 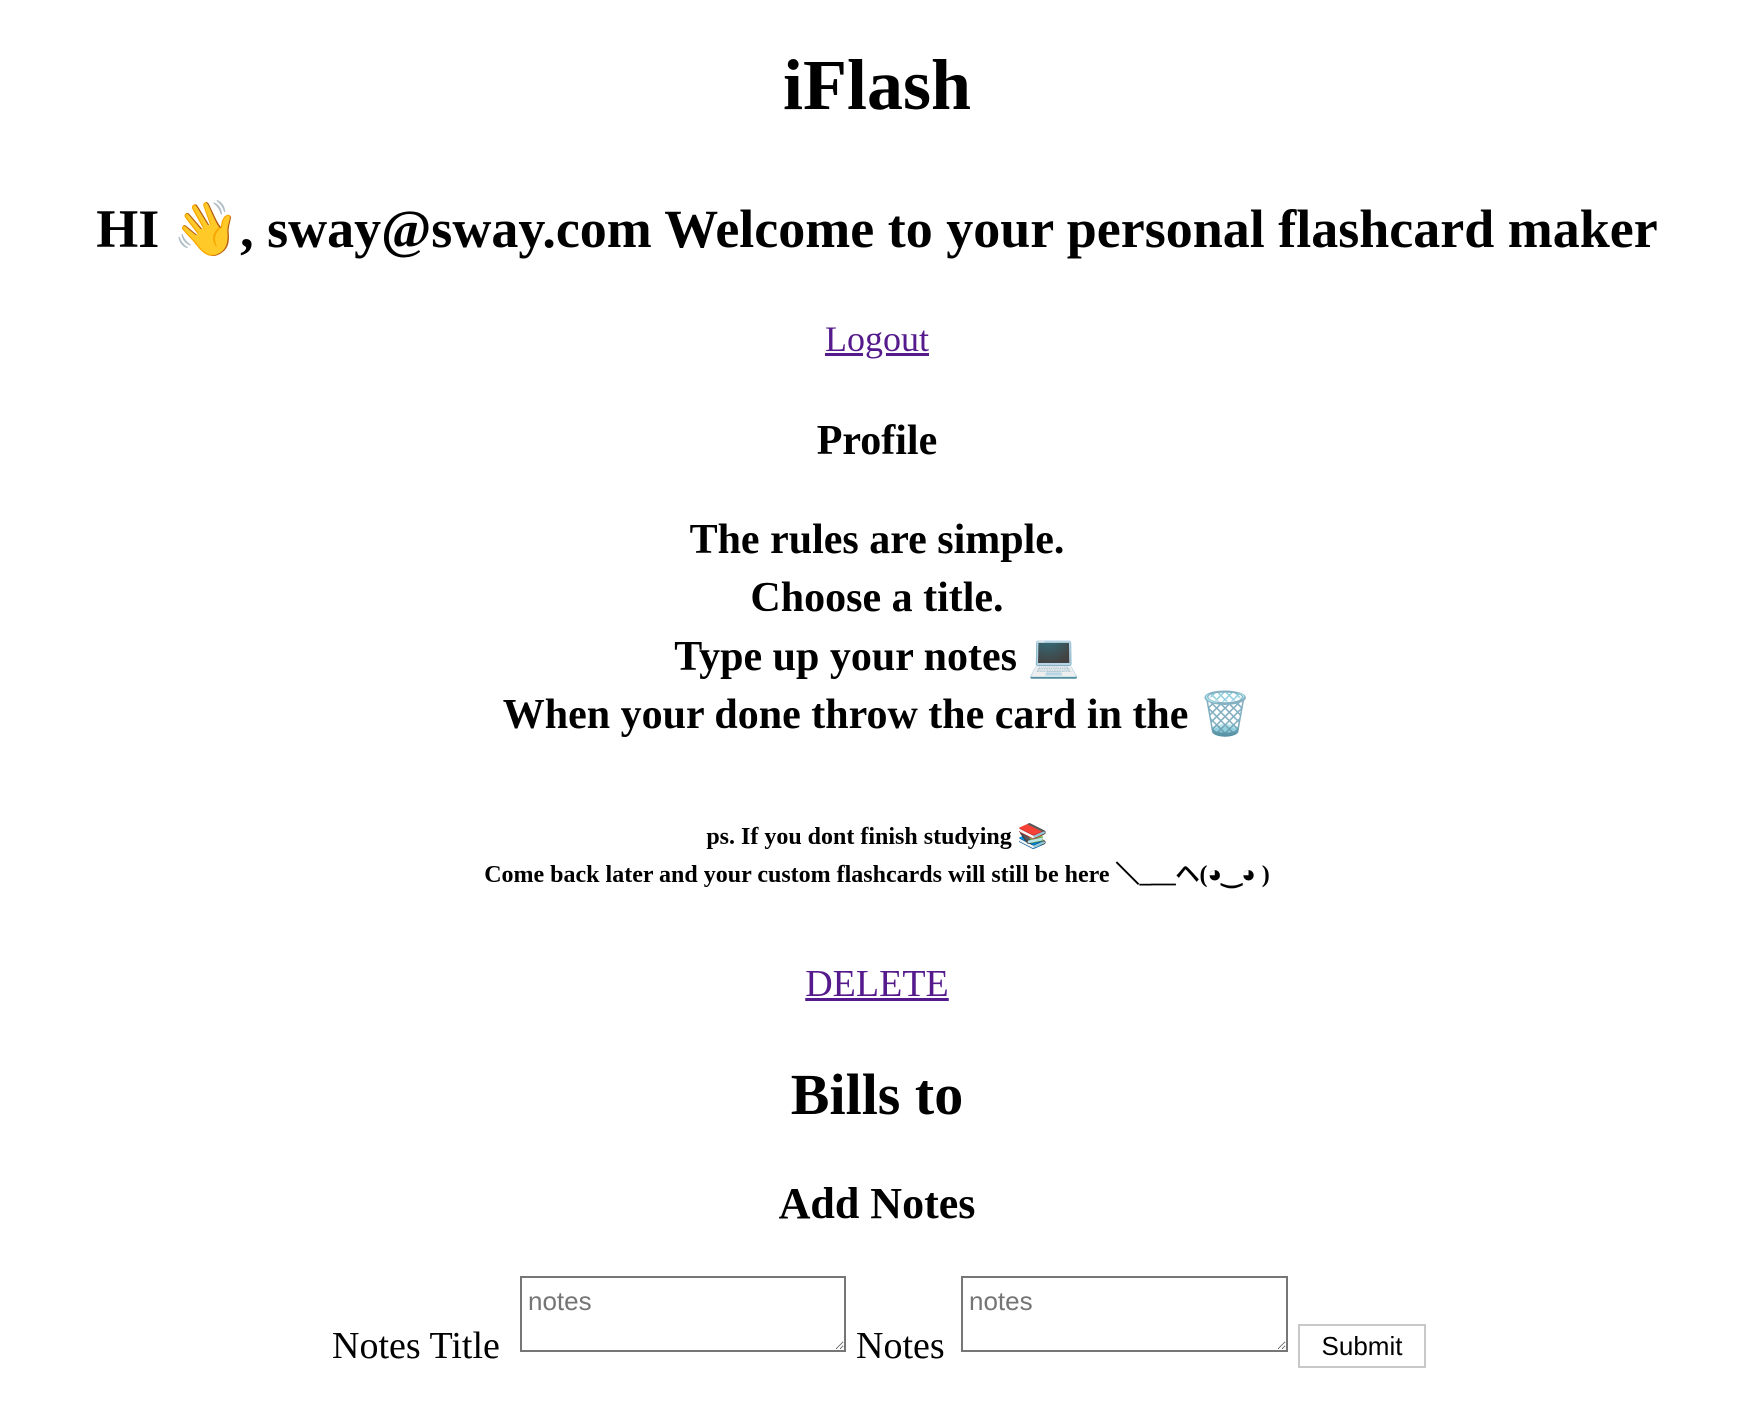 I want to click on laptop-icon: 💻, so click(x=1053, y=655).